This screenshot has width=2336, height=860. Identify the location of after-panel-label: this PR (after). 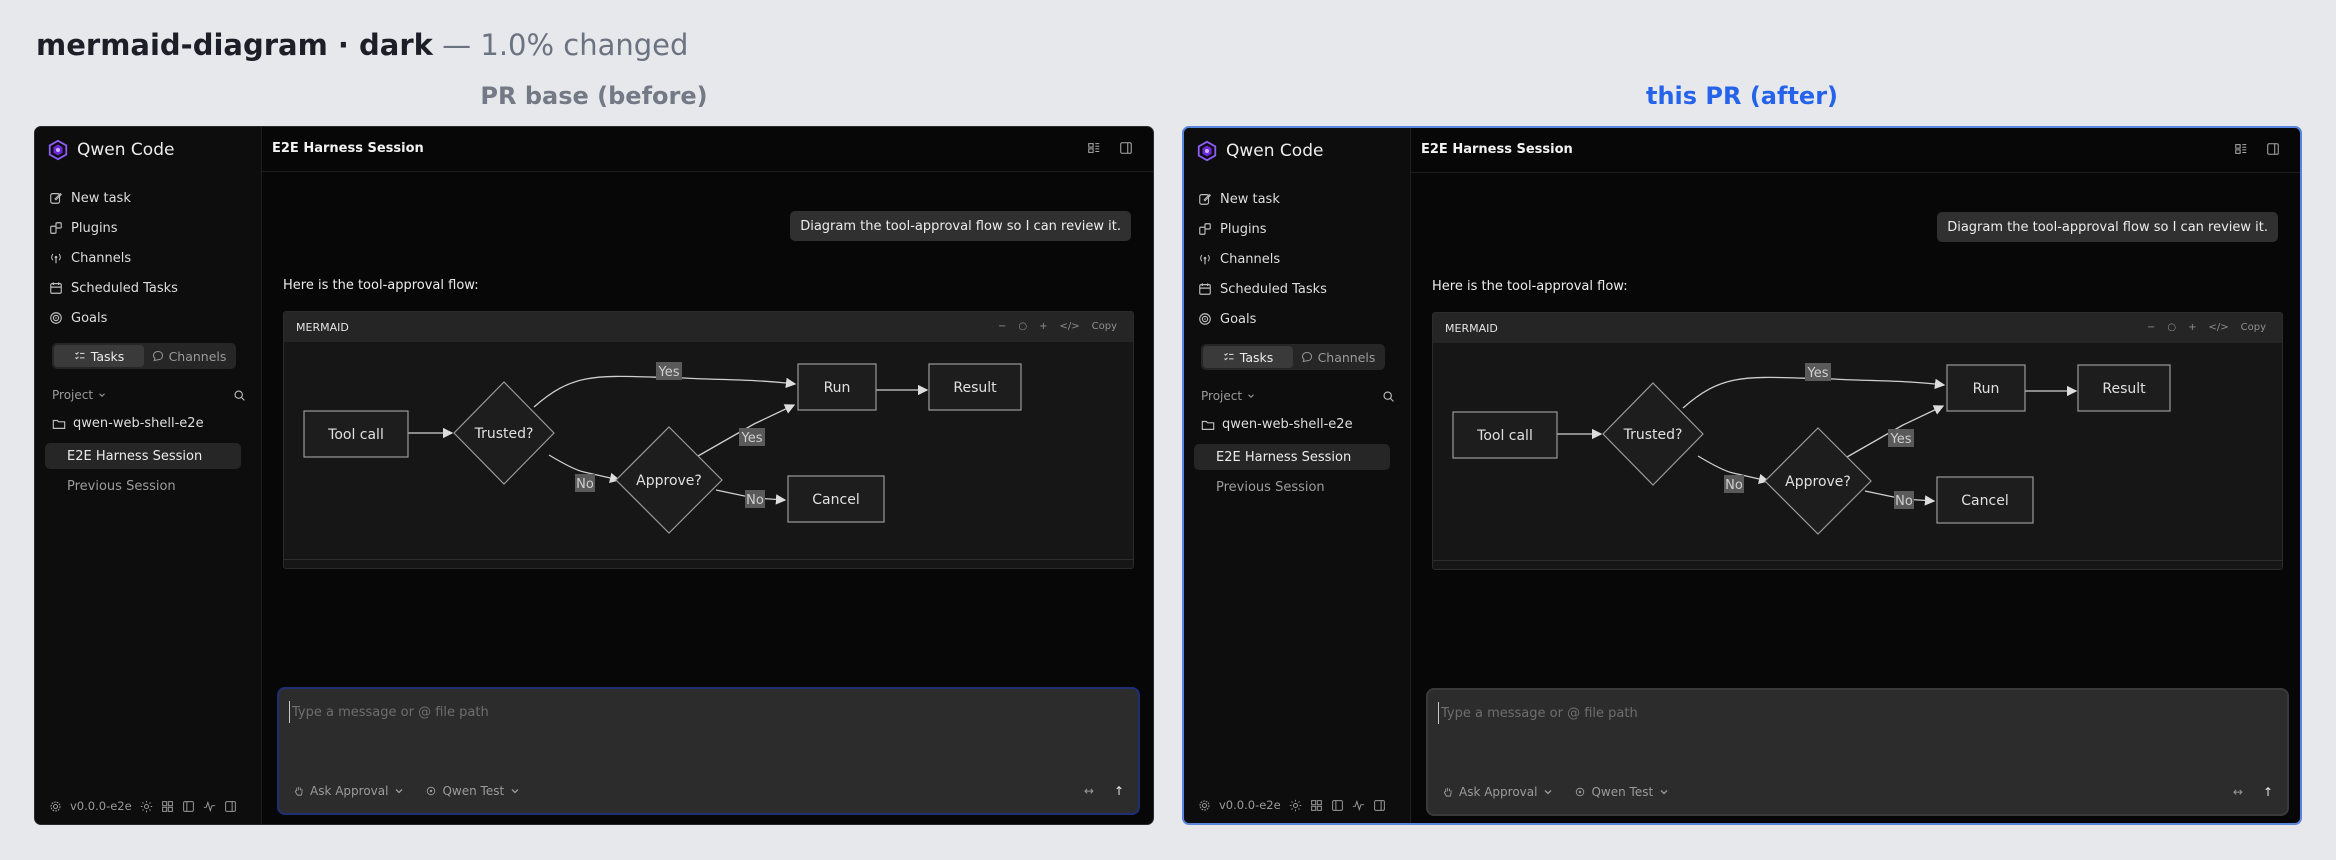
(1741, 96).